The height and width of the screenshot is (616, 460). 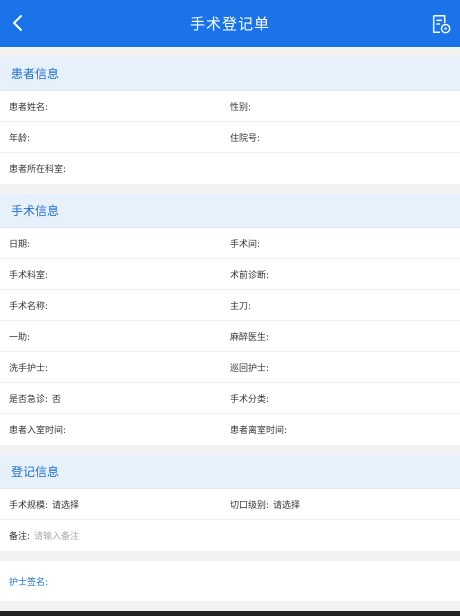 What do you see at coordinates (29, 368) in the screenshot?
I see `field-label: 洗手护士:` at bounding box center [29, 368].